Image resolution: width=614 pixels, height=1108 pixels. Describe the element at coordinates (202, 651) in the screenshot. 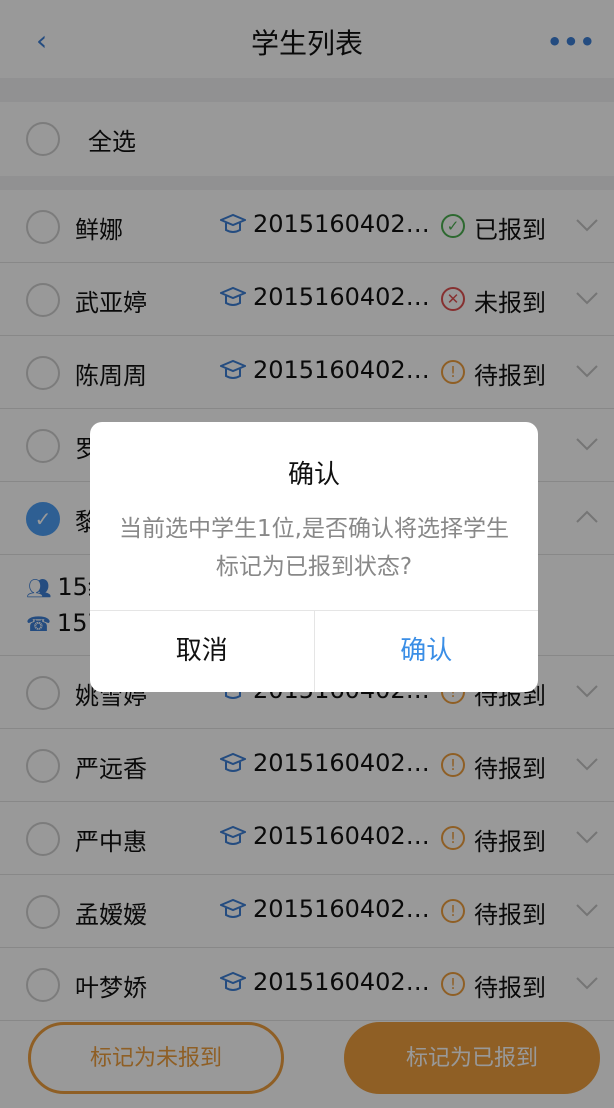

I see `cancel-button: 取消` at that location.